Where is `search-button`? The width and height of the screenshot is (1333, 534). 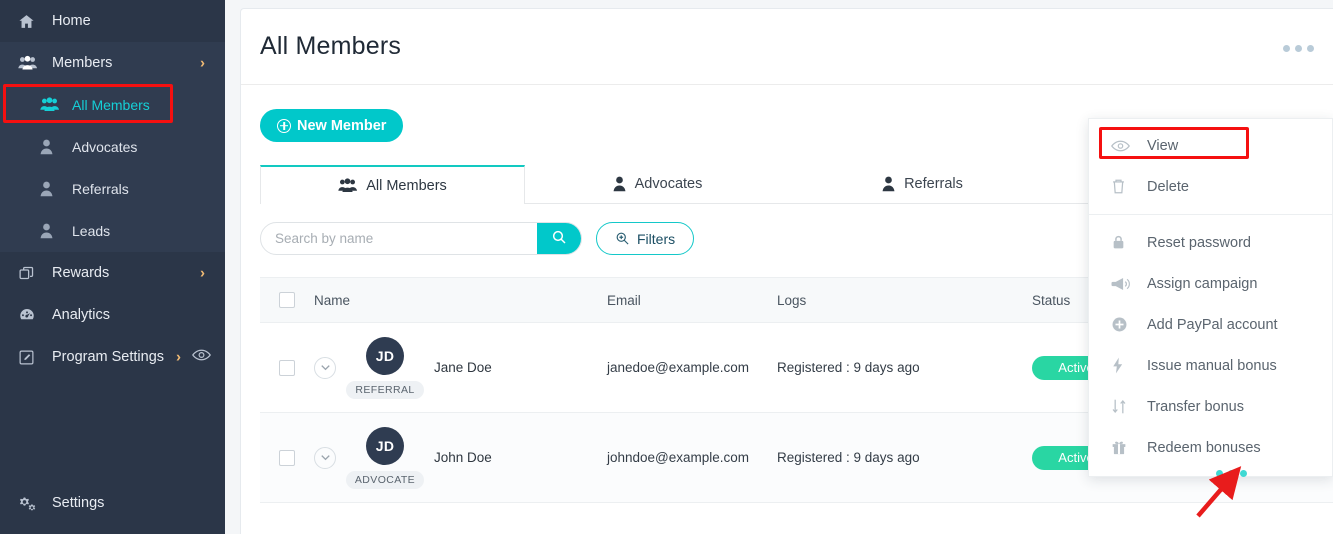 search-button is located at coordinates (559, 238).